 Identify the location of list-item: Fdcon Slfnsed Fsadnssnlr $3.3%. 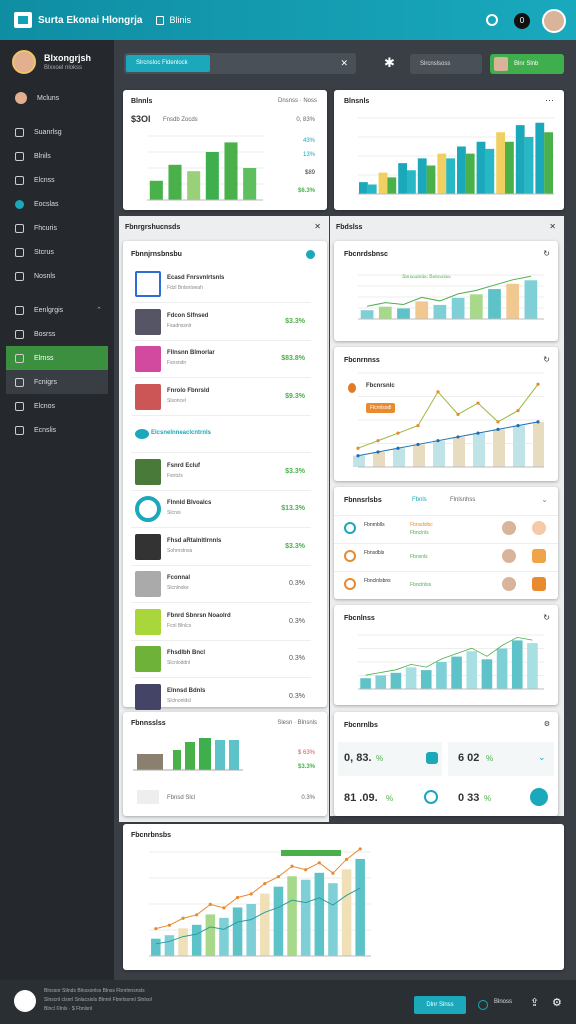
(221, 323).